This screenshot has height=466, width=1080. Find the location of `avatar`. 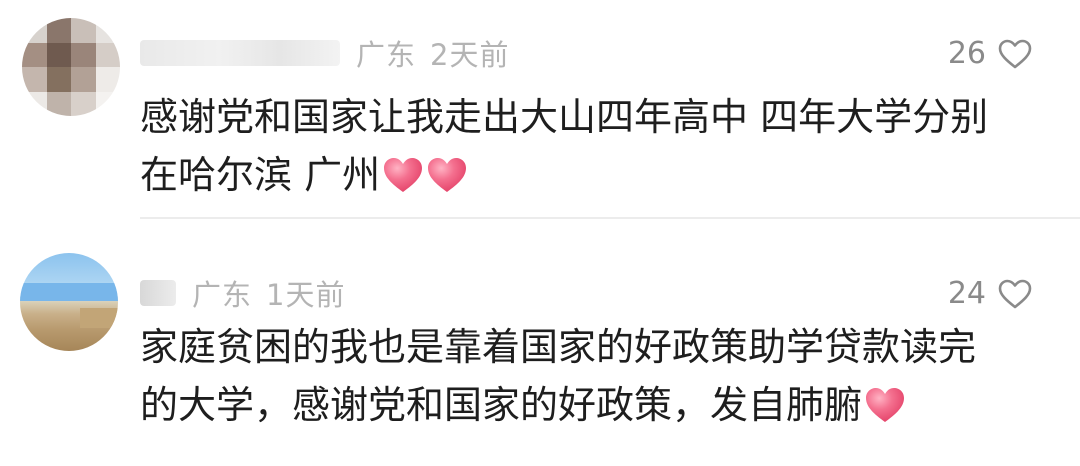

avatar is located at coordinates (69, 302).